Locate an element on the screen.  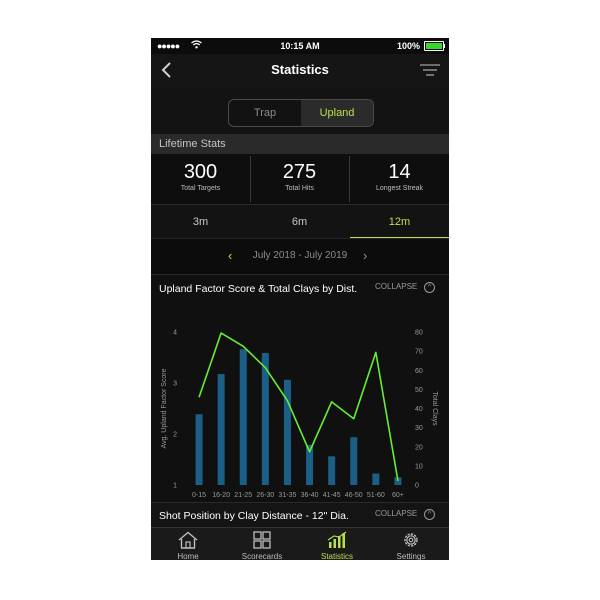
x-tick-label: 0-15 is located at coordinates (199, 495).